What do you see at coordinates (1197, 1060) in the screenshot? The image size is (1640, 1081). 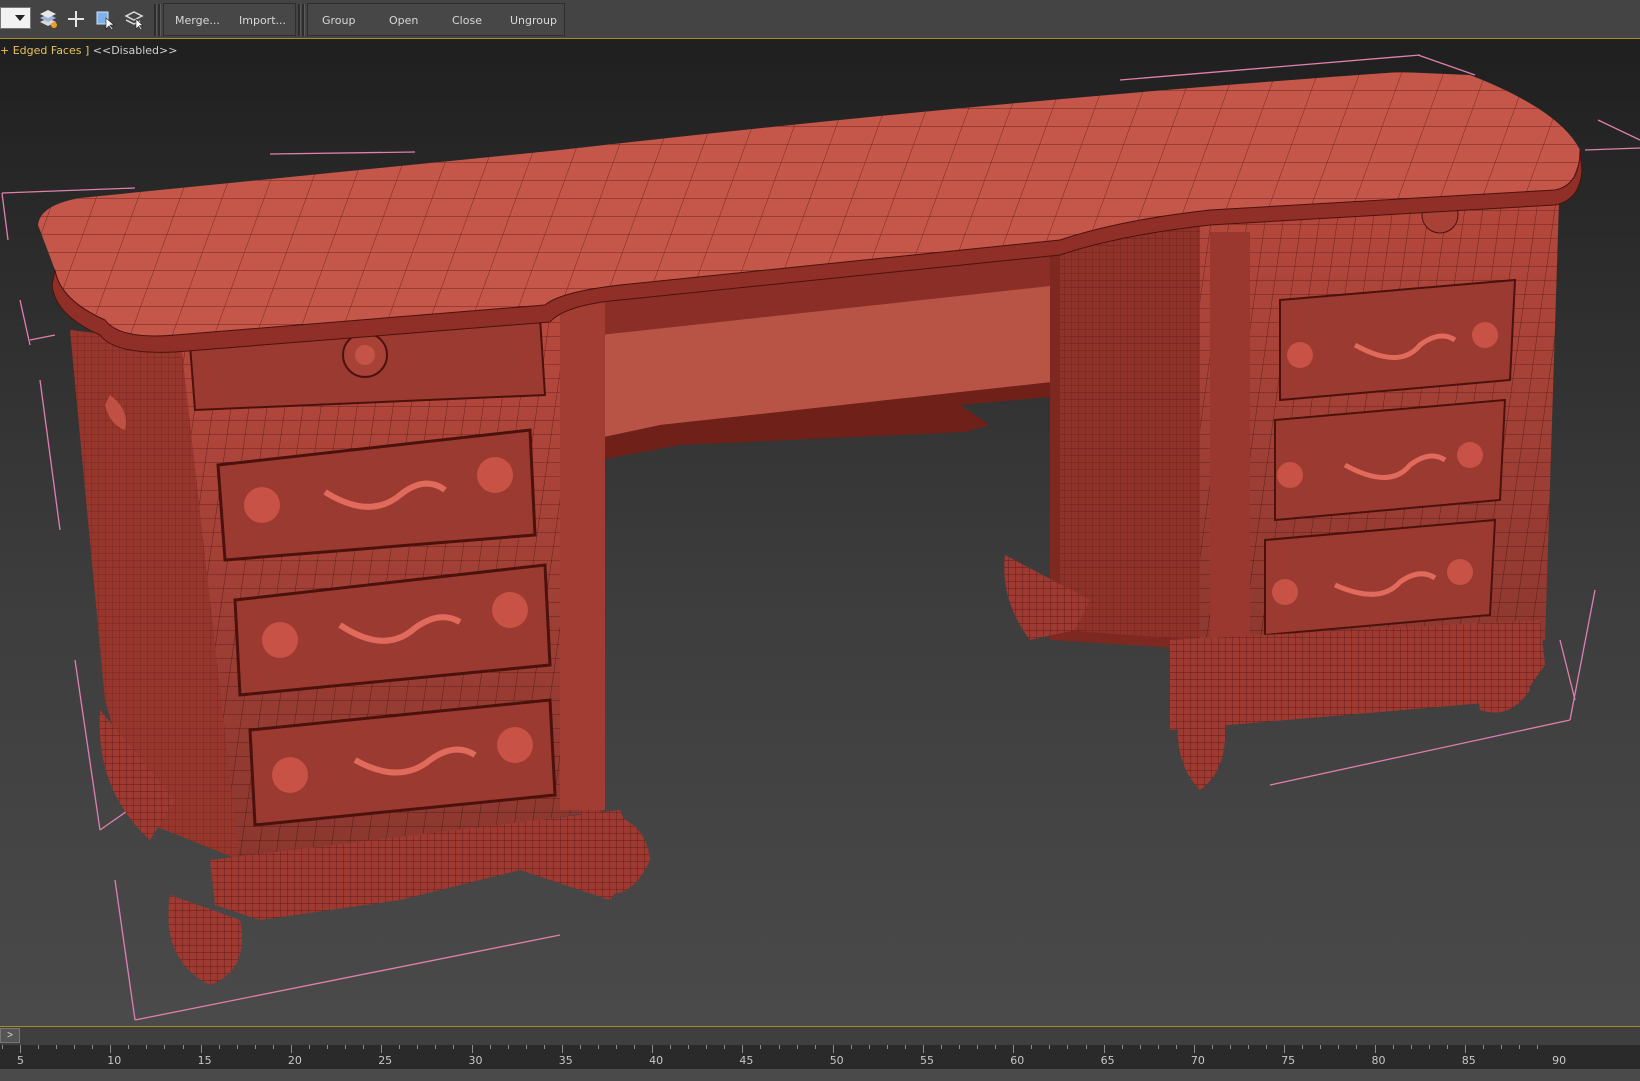 I see `frame-tick-label: 70` at bounding box center [1197, 1060].